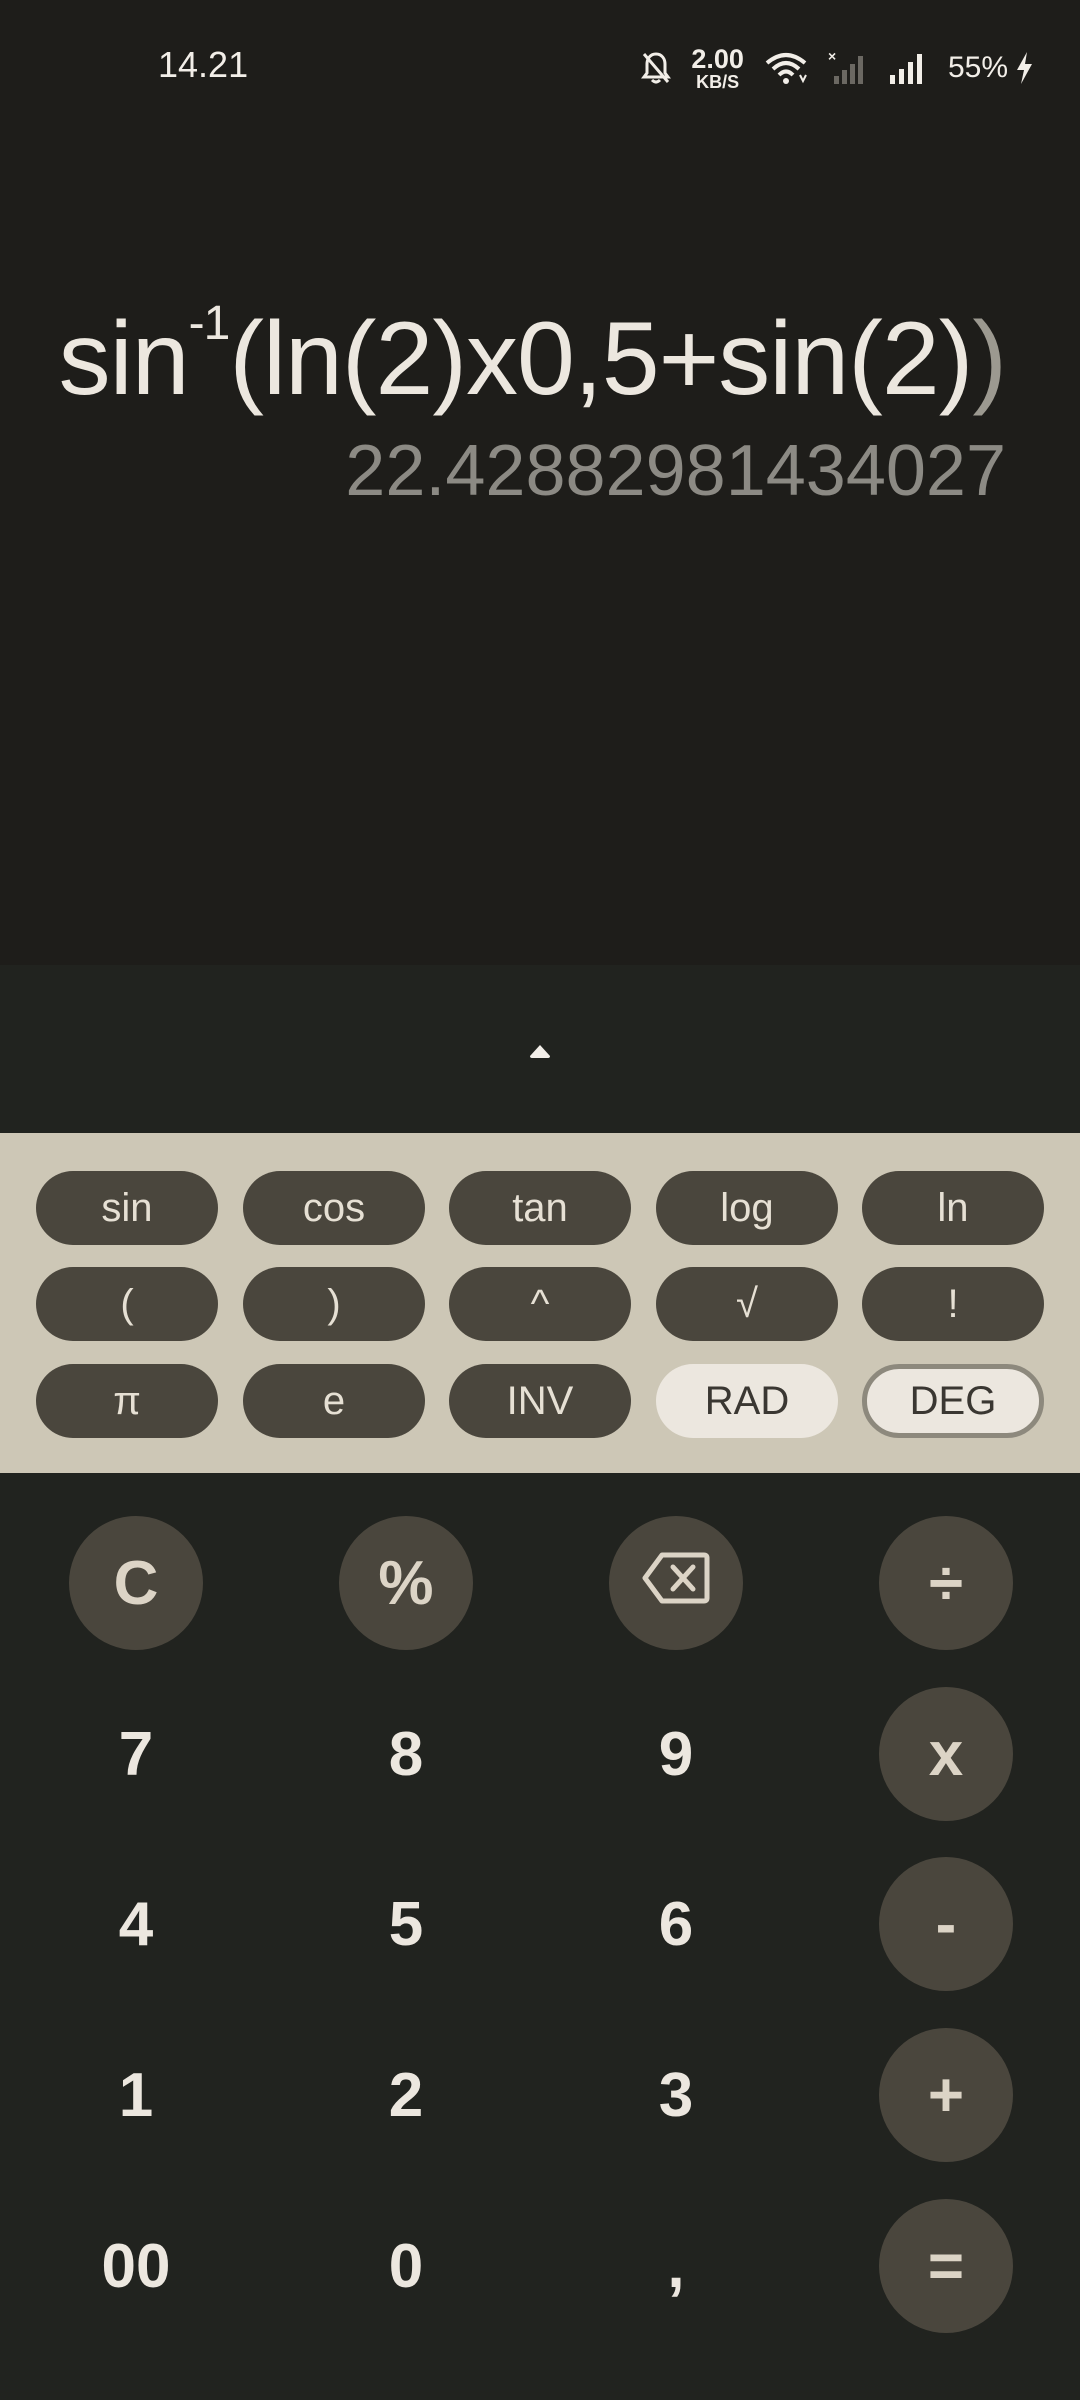 Image resolution: width=1080 pixels, height=2400 pixels. I want to click on expression-superscript: -1, so click(209, 323).